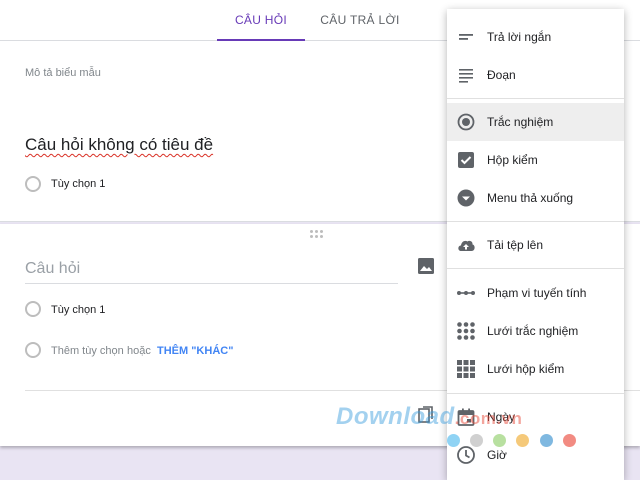 The image size is (640, 480). What do you see at coordinates (195, 351) in the screenshot?
I see `add-other-link: THÊM "KHÁC"` at bounding box center [195, 351].